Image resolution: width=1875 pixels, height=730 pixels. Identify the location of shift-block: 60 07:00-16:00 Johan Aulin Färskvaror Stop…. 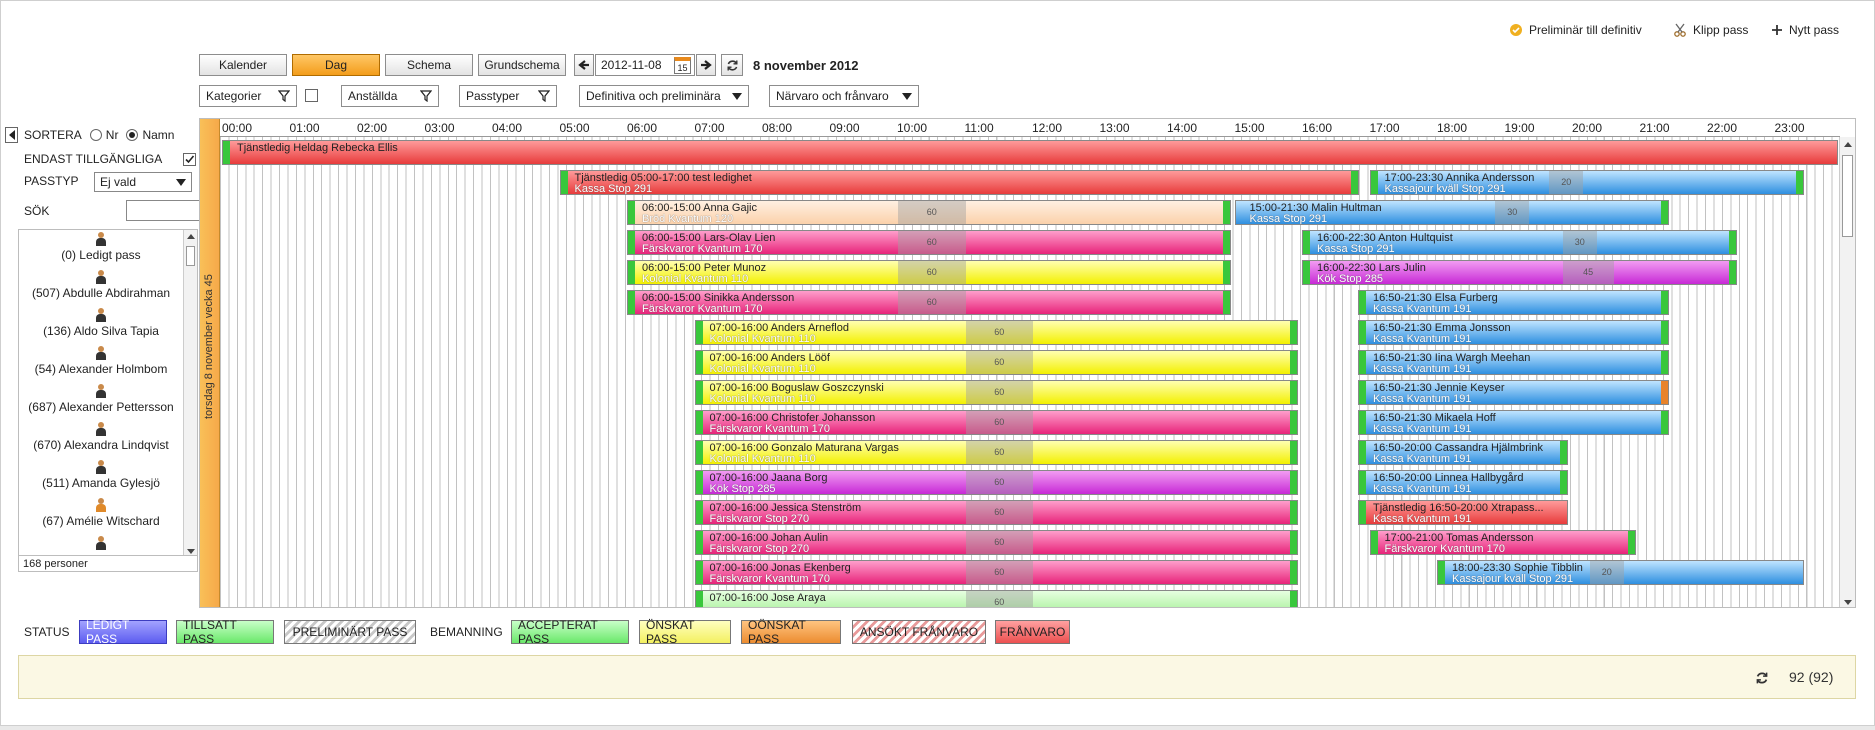
(996, 542).